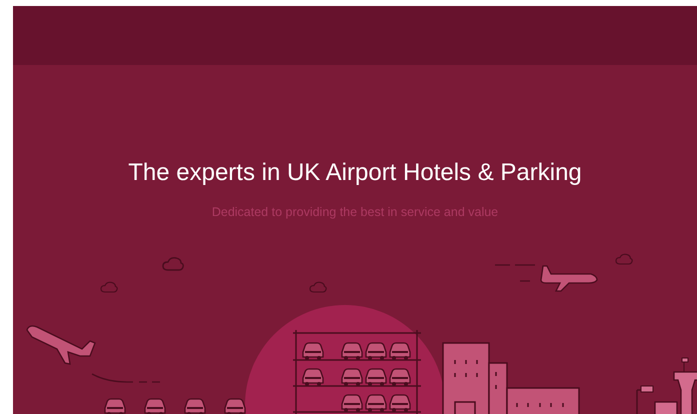 Image resolution: width=697 pixels, height=414 pixels. What do you see at coordinates (666, 386) in the screenshot?
I see `control-tower-drawing` at bounding box center [666, 386].